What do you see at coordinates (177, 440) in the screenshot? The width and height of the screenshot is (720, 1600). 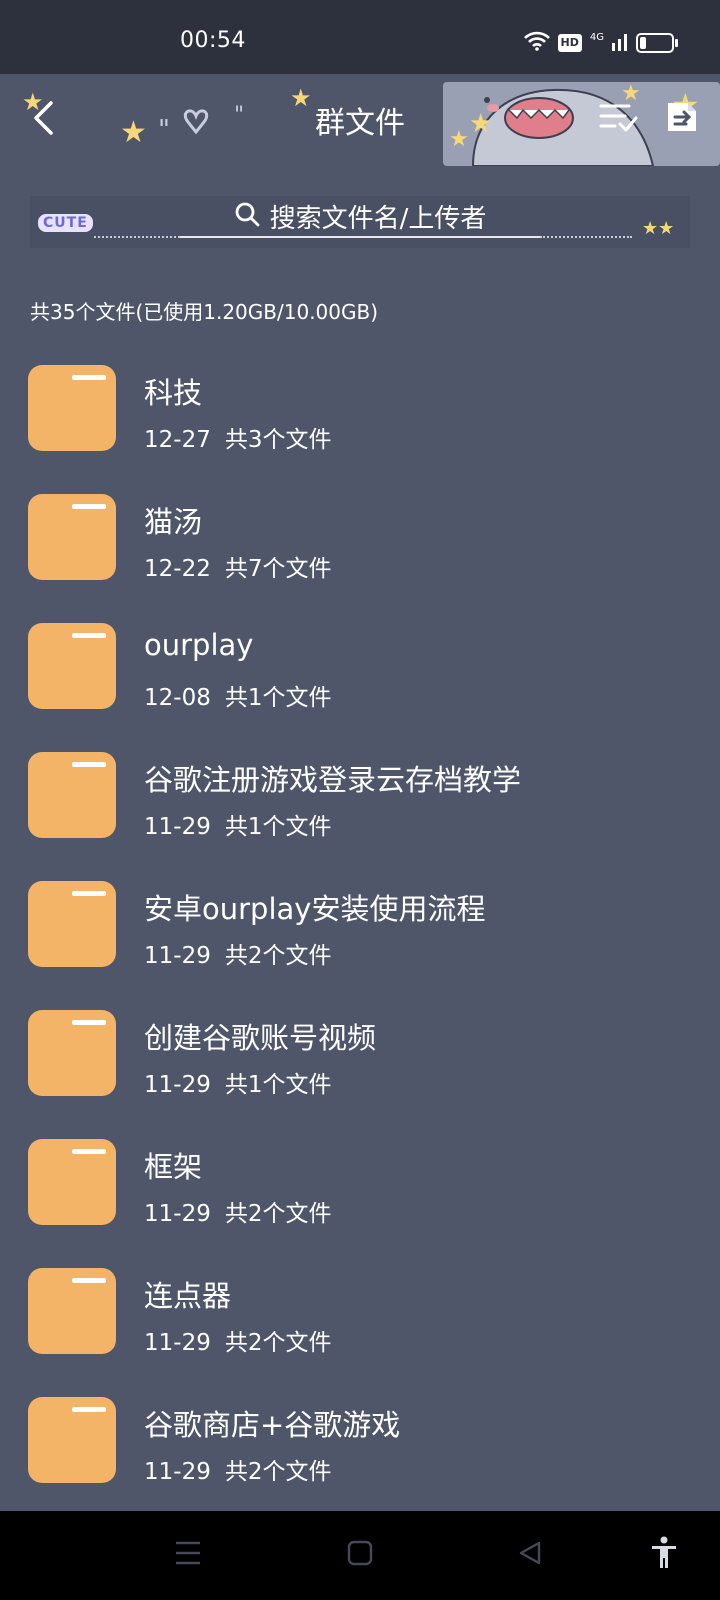 I see `folder-date: 12-27` at bounding box center [177, 440].